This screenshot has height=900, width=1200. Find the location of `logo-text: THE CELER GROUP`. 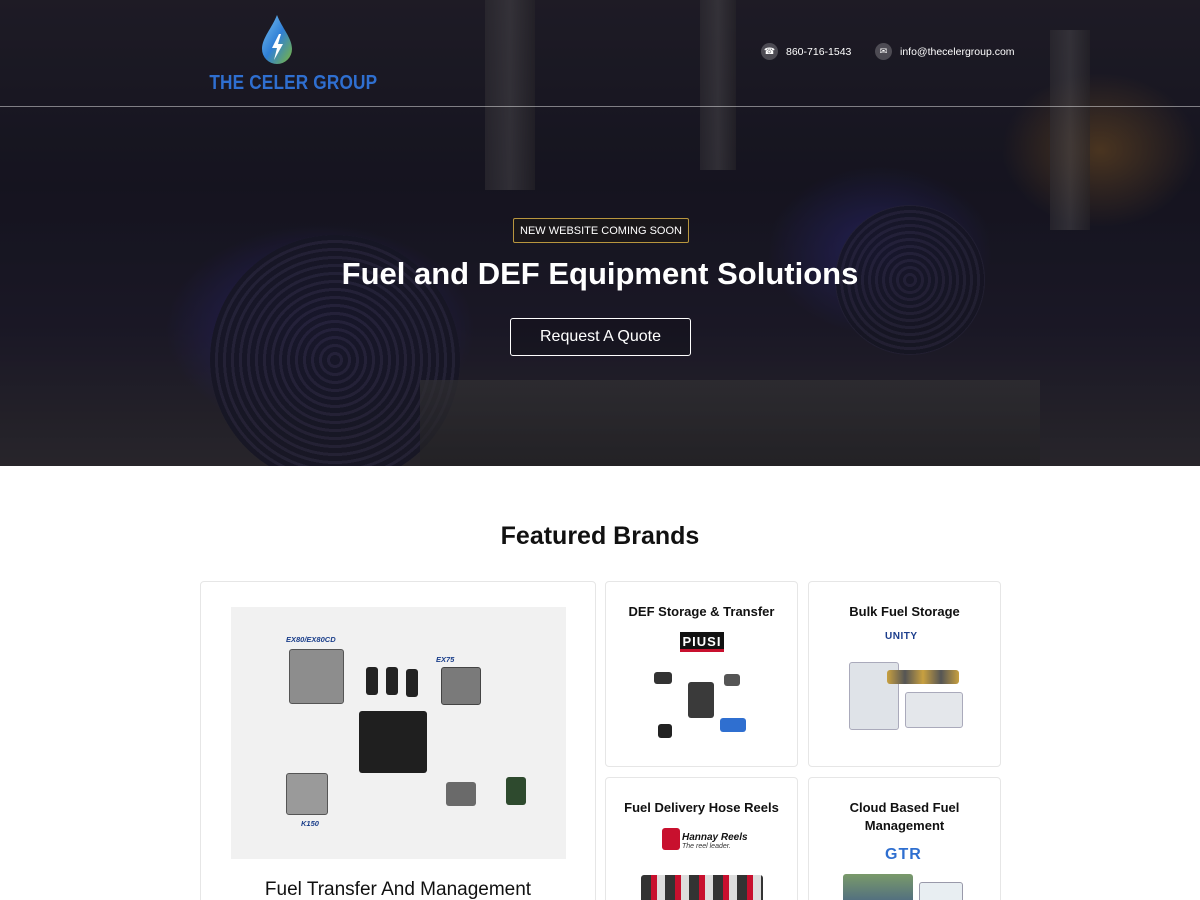

logo-text: THE CELER GROUP is located at coordinates (293, 83).